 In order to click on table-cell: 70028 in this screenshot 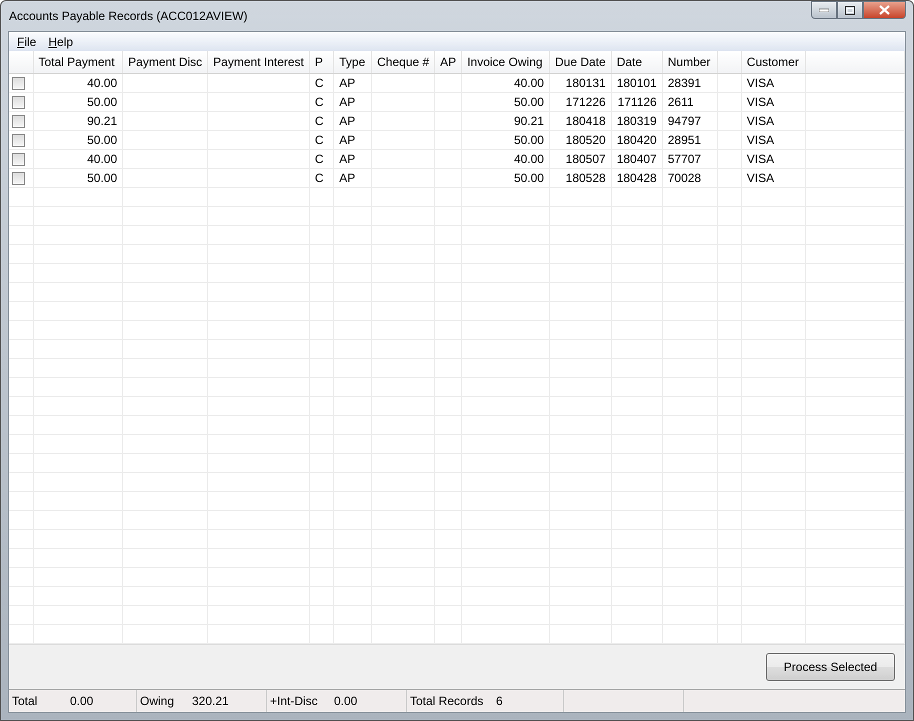, I will do `click(690, 178)`.